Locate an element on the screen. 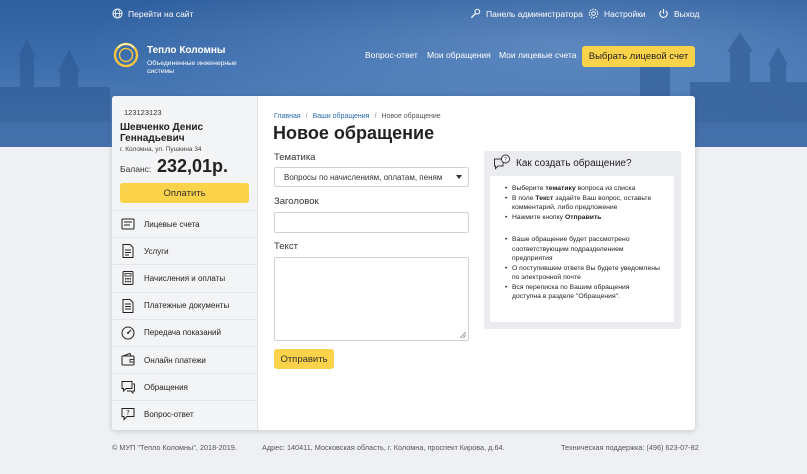  logo-subtitle: Объединенные инженерные системы is located at coordinates (192, 67).